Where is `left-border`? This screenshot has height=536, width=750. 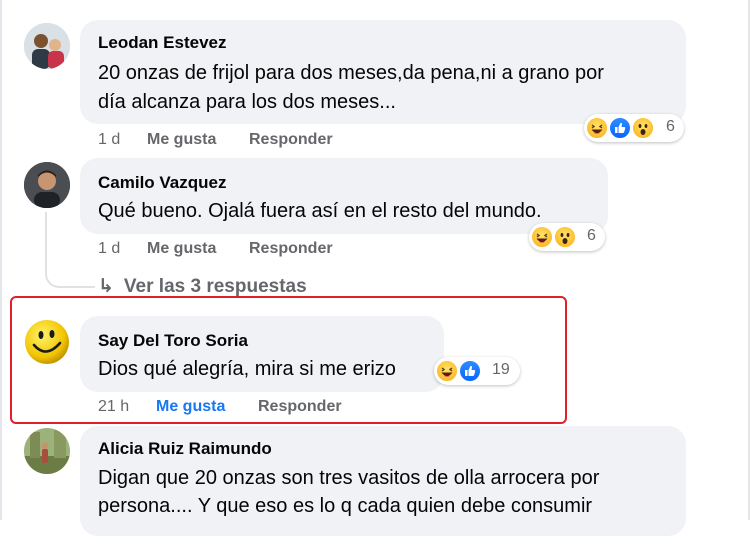
left-border is located at coordinates (1, 260).